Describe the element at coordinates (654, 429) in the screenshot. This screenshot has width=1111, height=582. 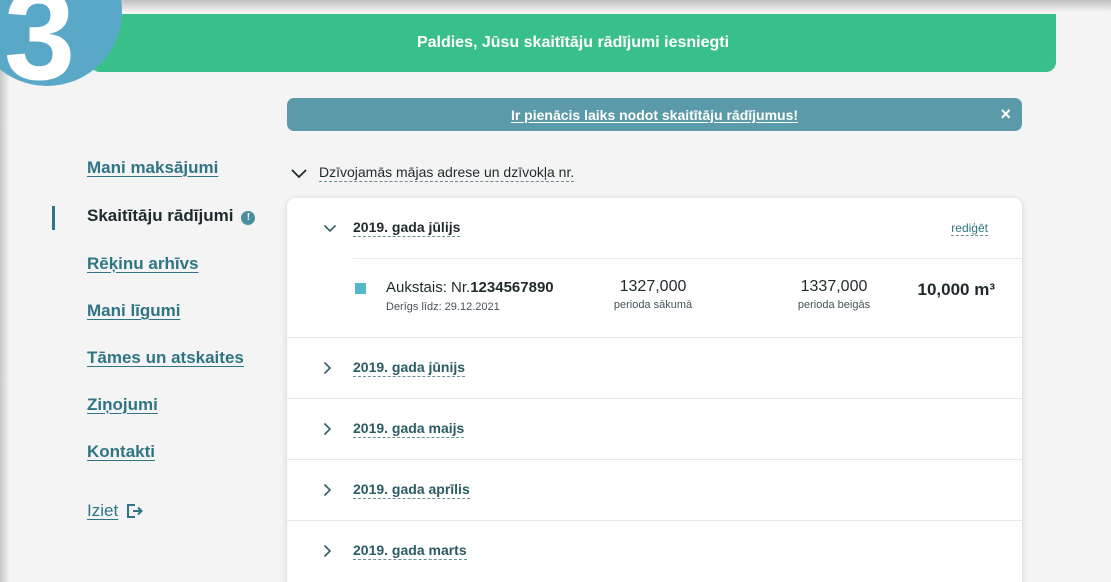
I see `month-row: 2019. gada maijs` at that location.